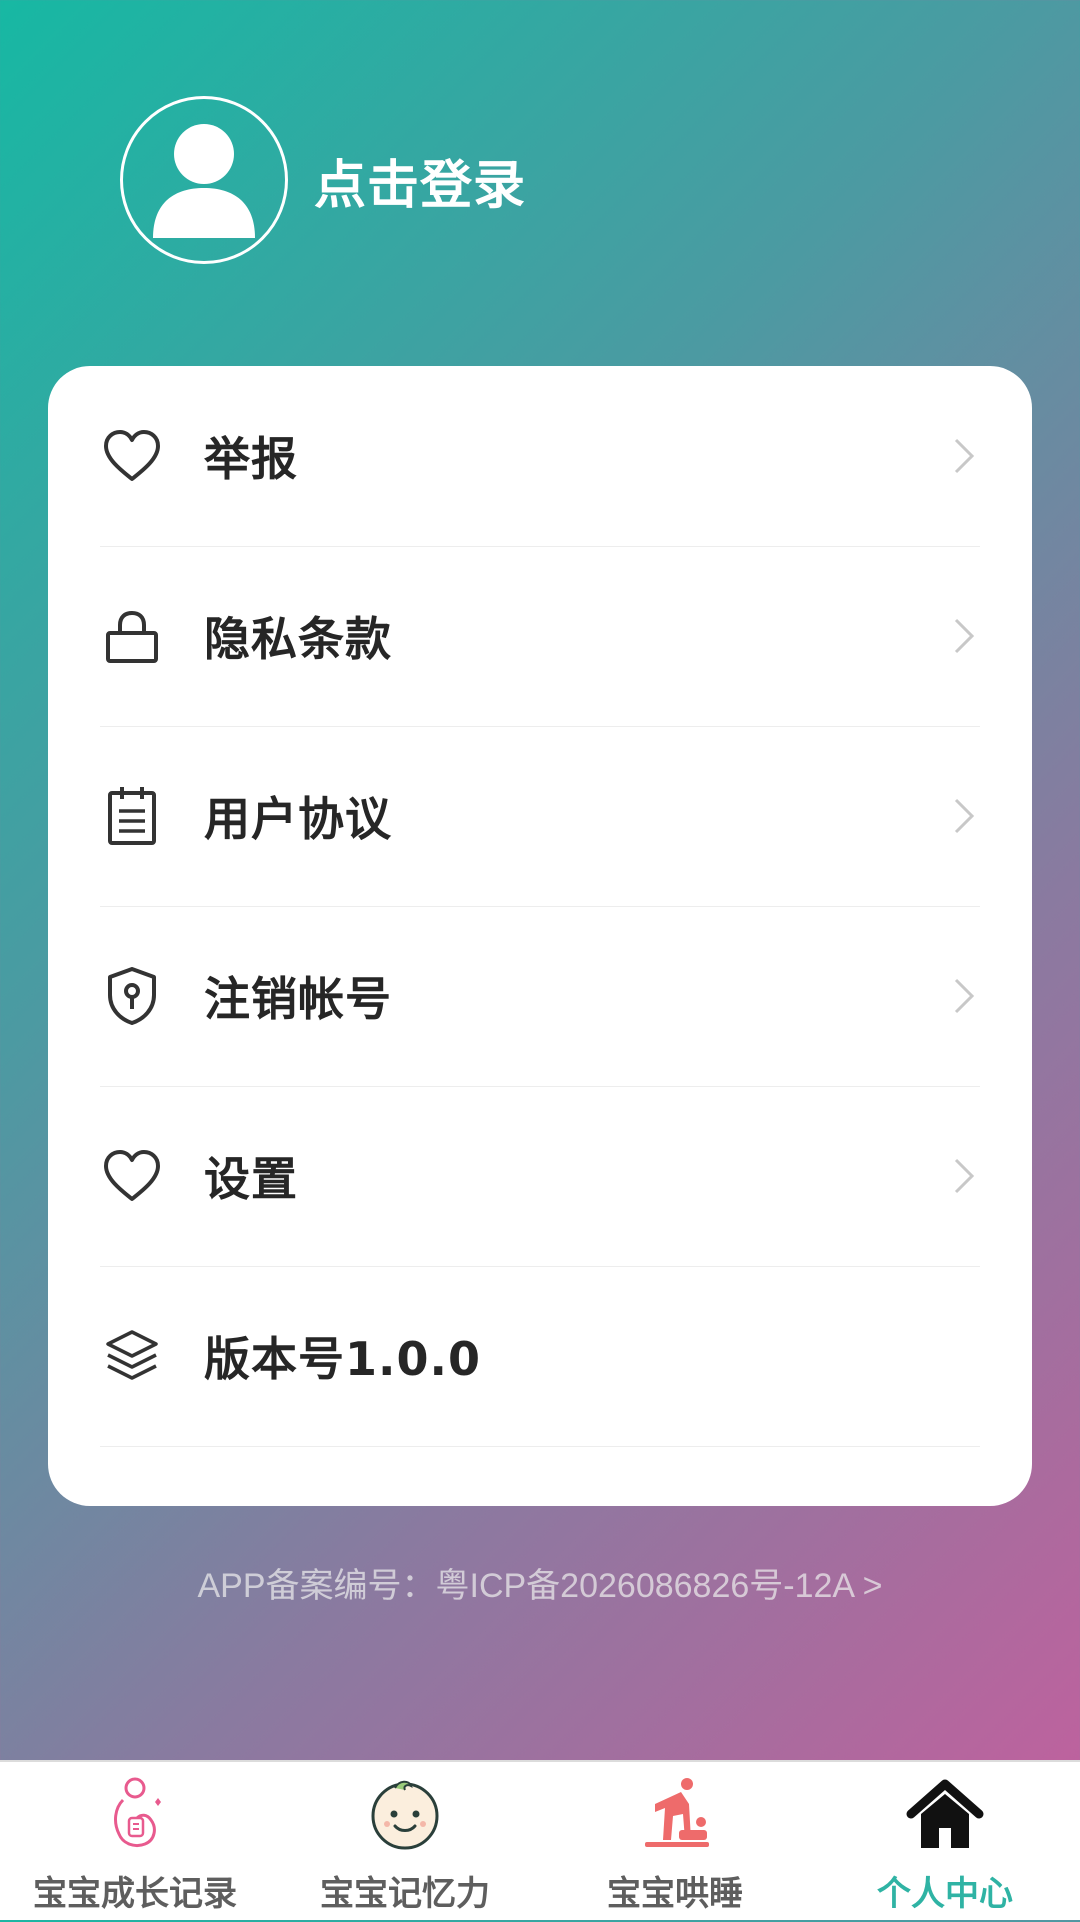 This screenshot has height=1922, width=1080. I want to click on baby-face-icon, so click(405, 1815).